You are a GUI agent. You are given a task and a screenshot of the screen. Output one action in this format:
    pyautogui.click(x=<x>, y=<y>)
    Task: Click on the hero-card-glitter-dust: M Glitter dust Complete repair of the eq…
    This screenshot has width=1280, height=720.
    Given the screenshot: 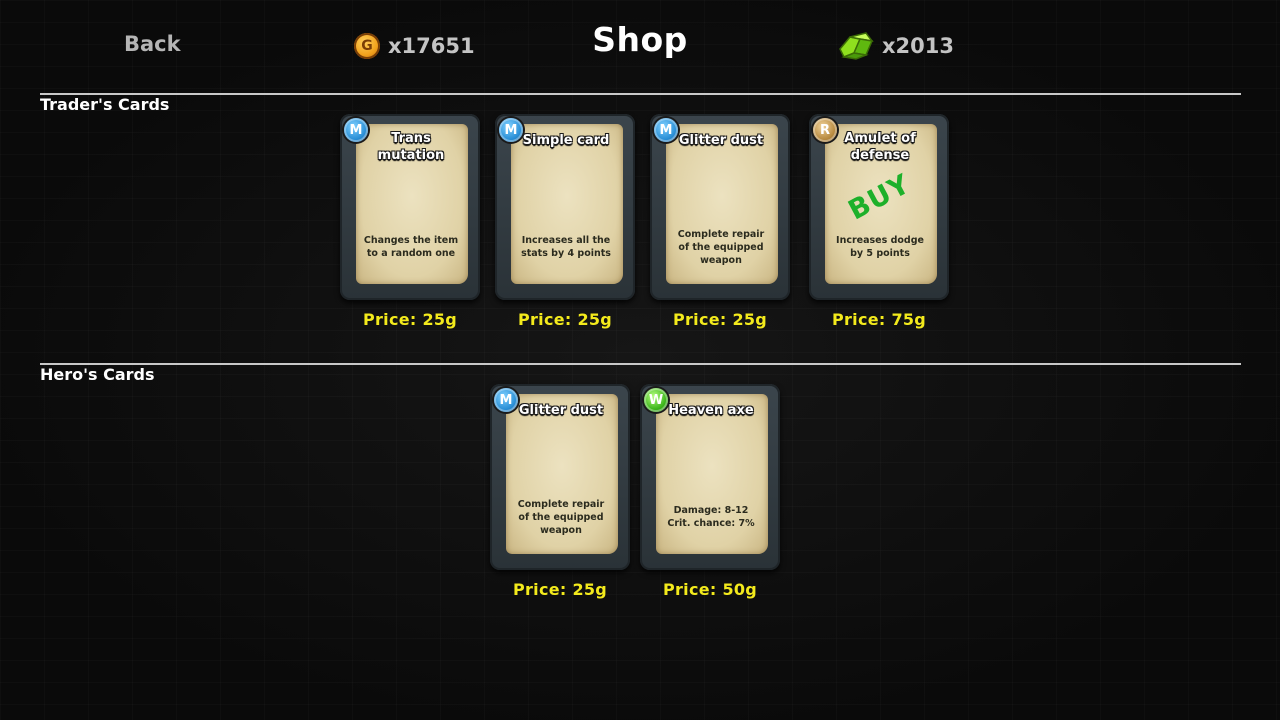 What is the action you would take?
    pyautogui.click(x=560, y=491)
    